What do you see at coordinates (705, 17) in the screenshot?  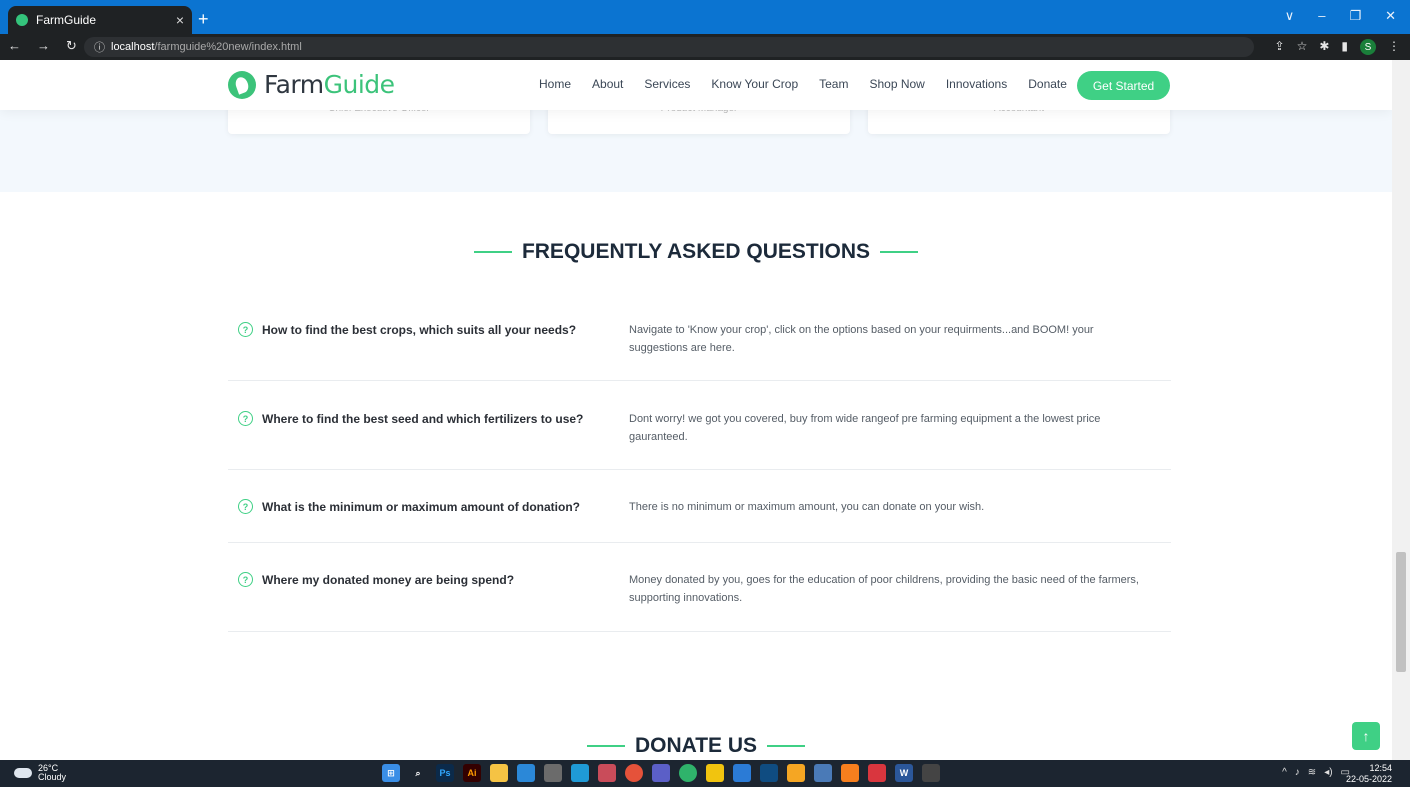 I see `browser-tab-bar: FarmGuide × + ∨ – ❐ ✕` at bounding box center [705, 17].